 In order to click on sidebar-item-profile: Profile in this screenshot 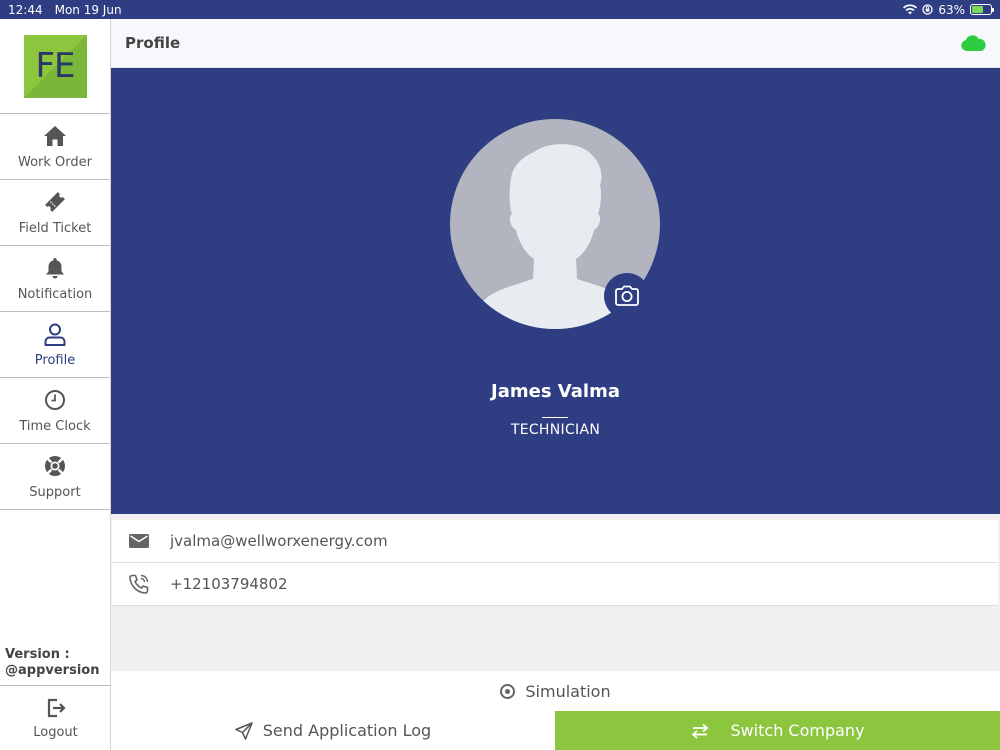, I will do `click(55, 345)`.